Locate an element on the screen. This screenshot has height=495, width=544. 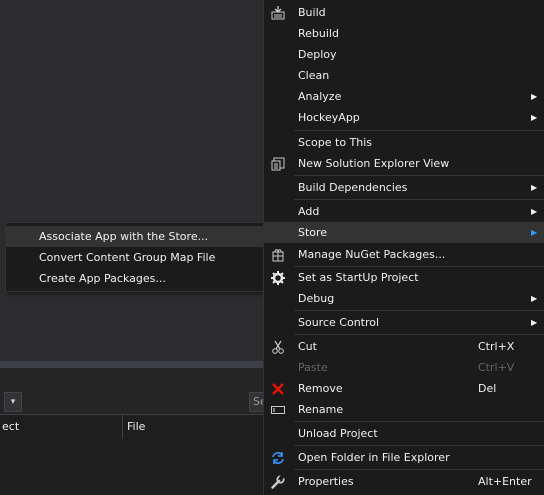
menu-item-build: Build is located at coordinates (404, 12).